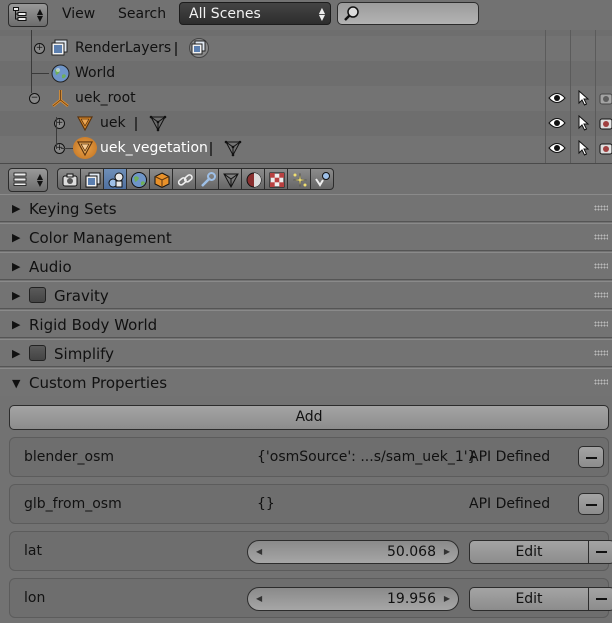 The height and width of the screenshot is (623, 612). I want to click on column-divider, so click(545, 96).